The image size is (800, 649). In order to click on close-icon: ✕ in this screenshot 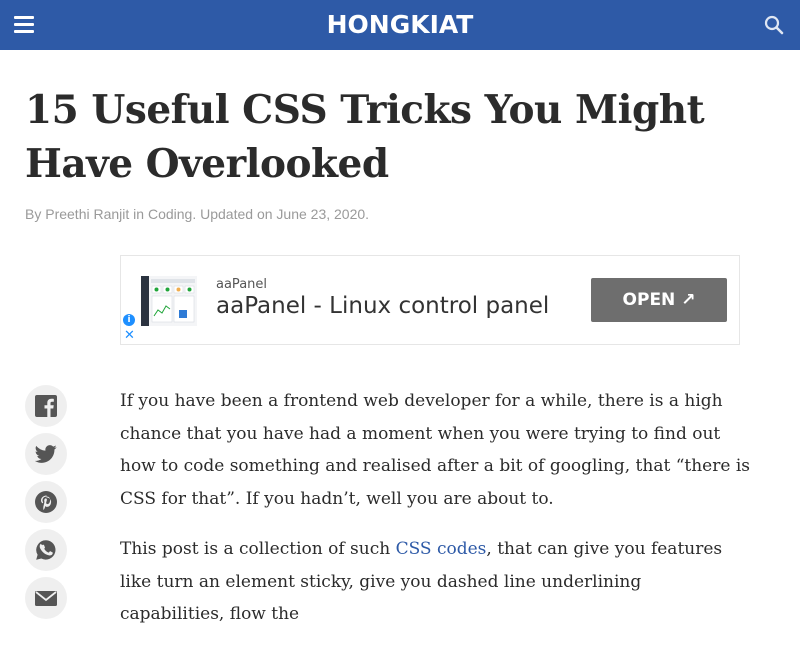, I will do `click(129, 336)`.